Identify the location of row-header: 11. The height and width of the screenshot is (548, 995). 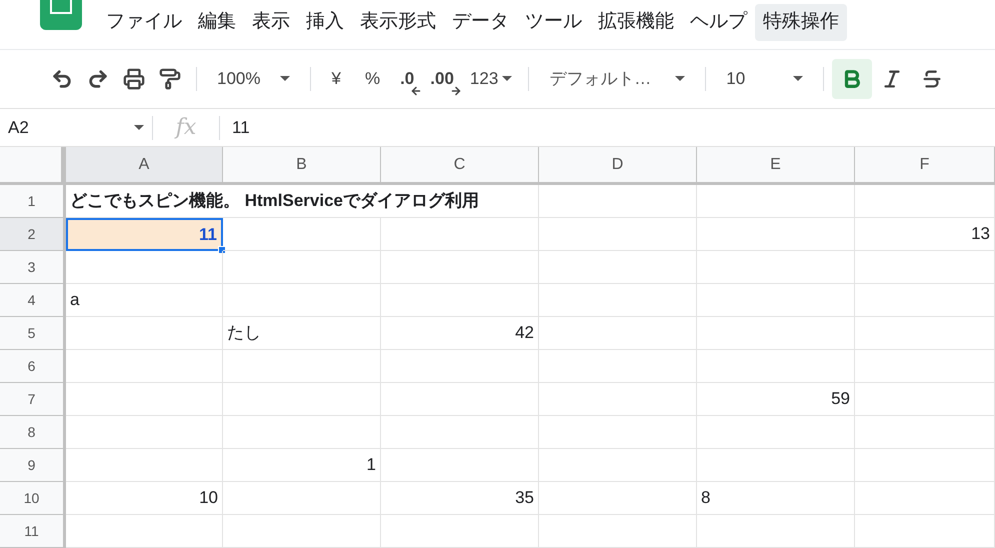
(33, 531).